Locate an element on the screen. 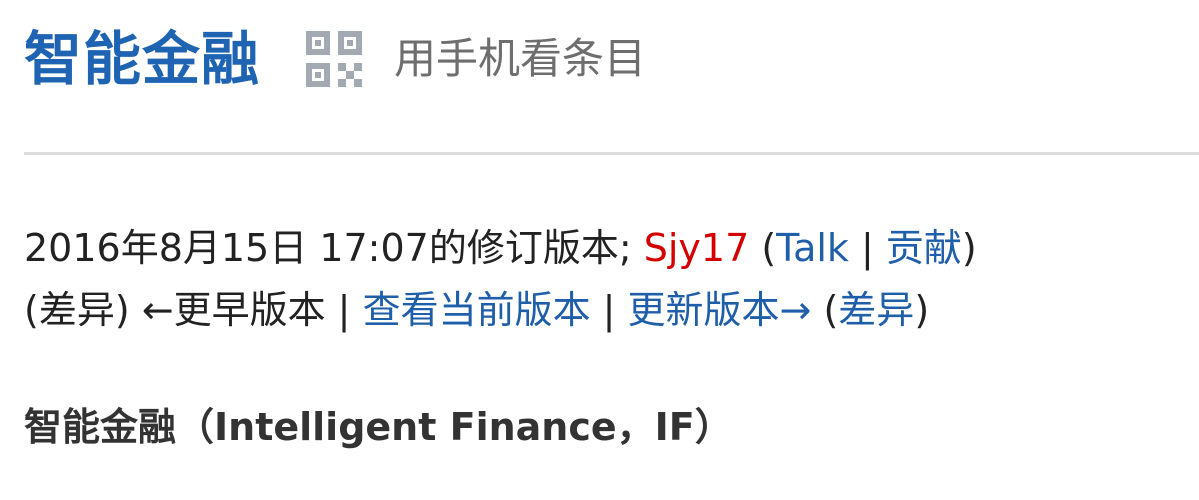 This screenshot has width=1199, height=500. user-talk-link: Talk is located at coordinates (812, 248).